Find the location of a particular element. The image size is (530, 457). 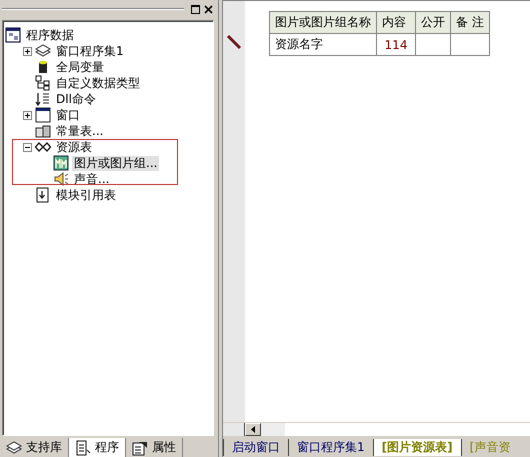

tree-item: 模块引用表 is located at coordinates (86, 195).